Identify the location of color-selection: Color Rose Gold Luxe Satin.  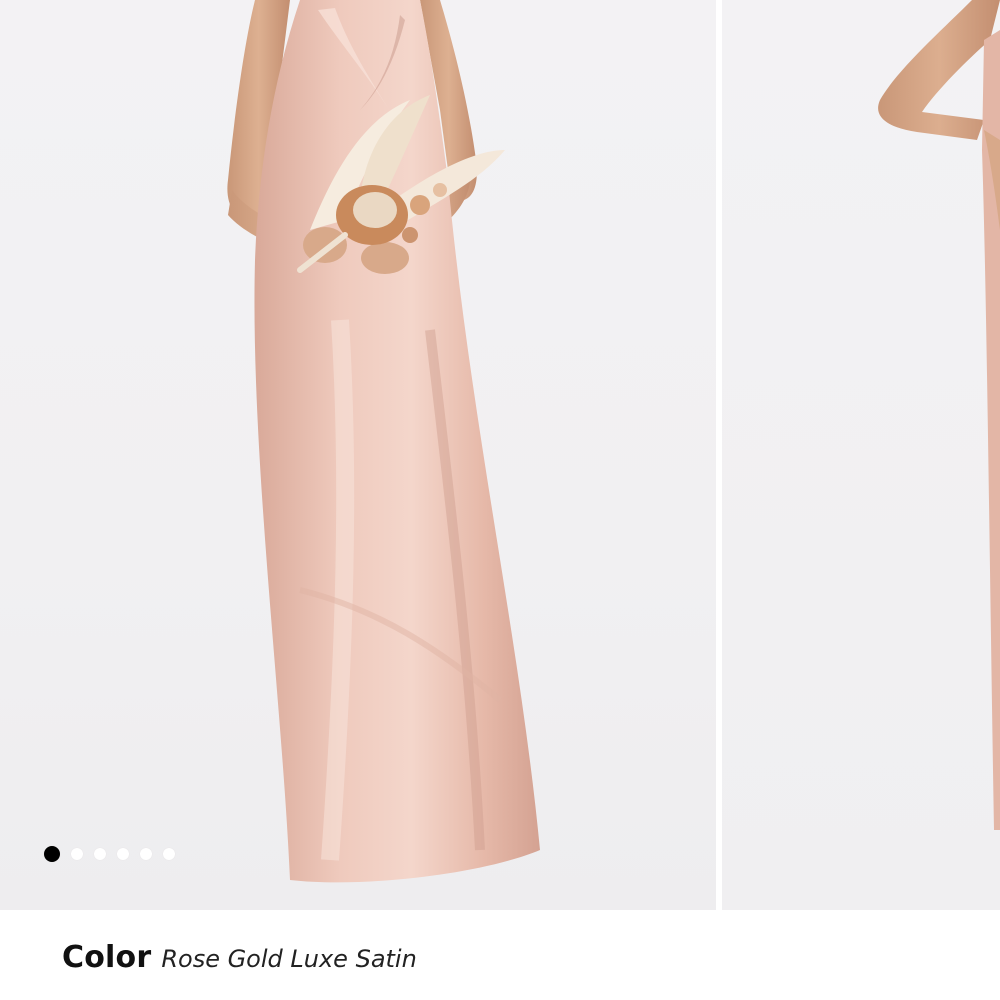
(239, 957).